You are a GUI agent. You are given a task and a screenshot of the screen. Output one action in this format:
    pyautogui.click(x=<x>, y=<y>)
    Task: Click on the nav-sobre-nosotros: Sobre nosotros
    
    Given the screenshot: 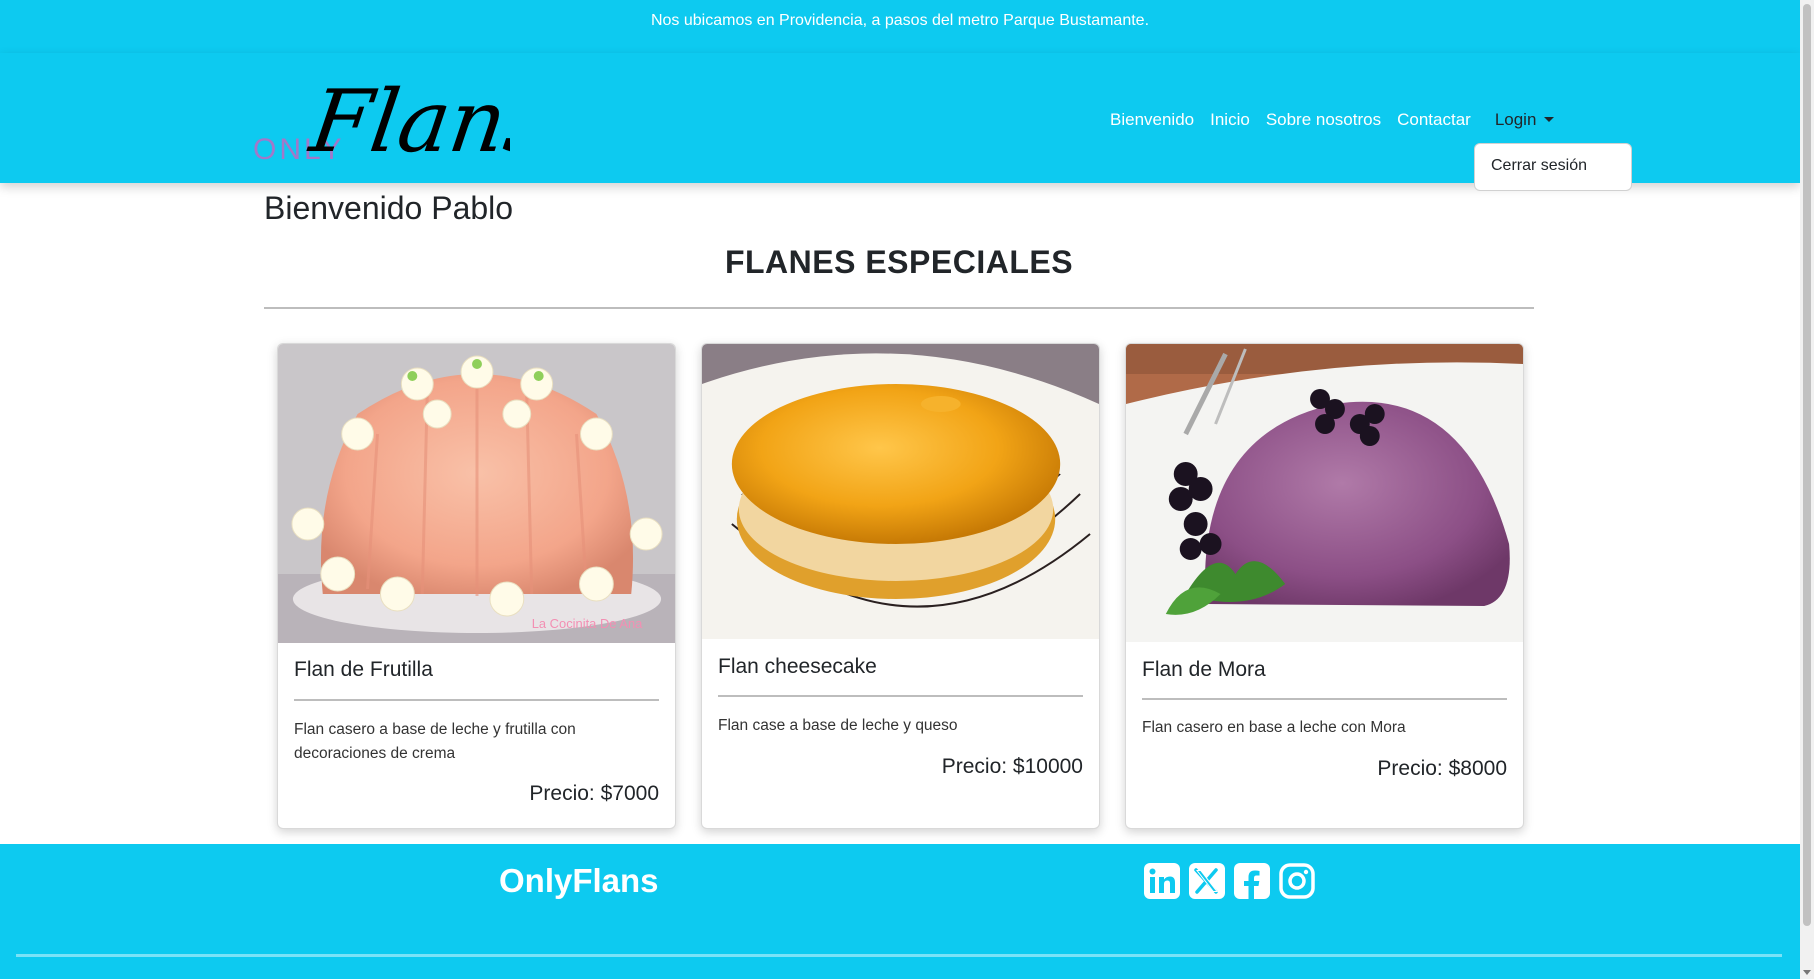 What is the action you would take?
    pyautogui.click(x=1323, y=120)
    